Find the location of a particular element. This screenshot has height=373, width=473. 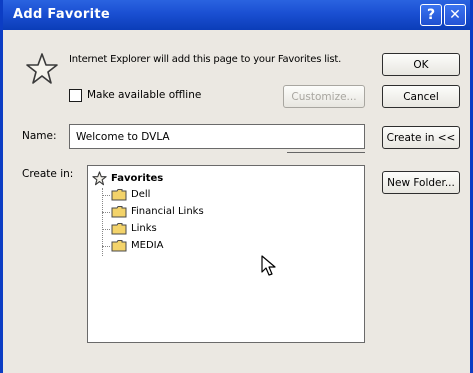

close-button: ✕ is located at coordinates (455, 15).